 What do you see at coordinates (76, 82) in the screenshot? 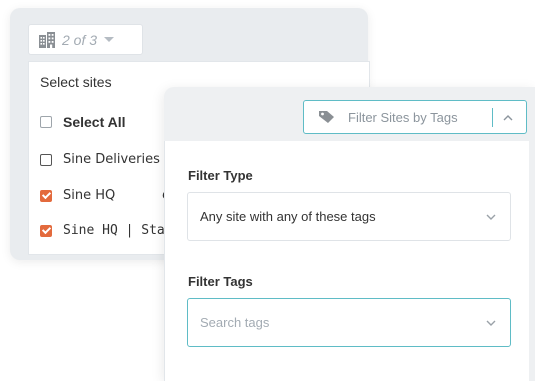
I see `menu-title: Select sites` at bounding box center [76, 82].